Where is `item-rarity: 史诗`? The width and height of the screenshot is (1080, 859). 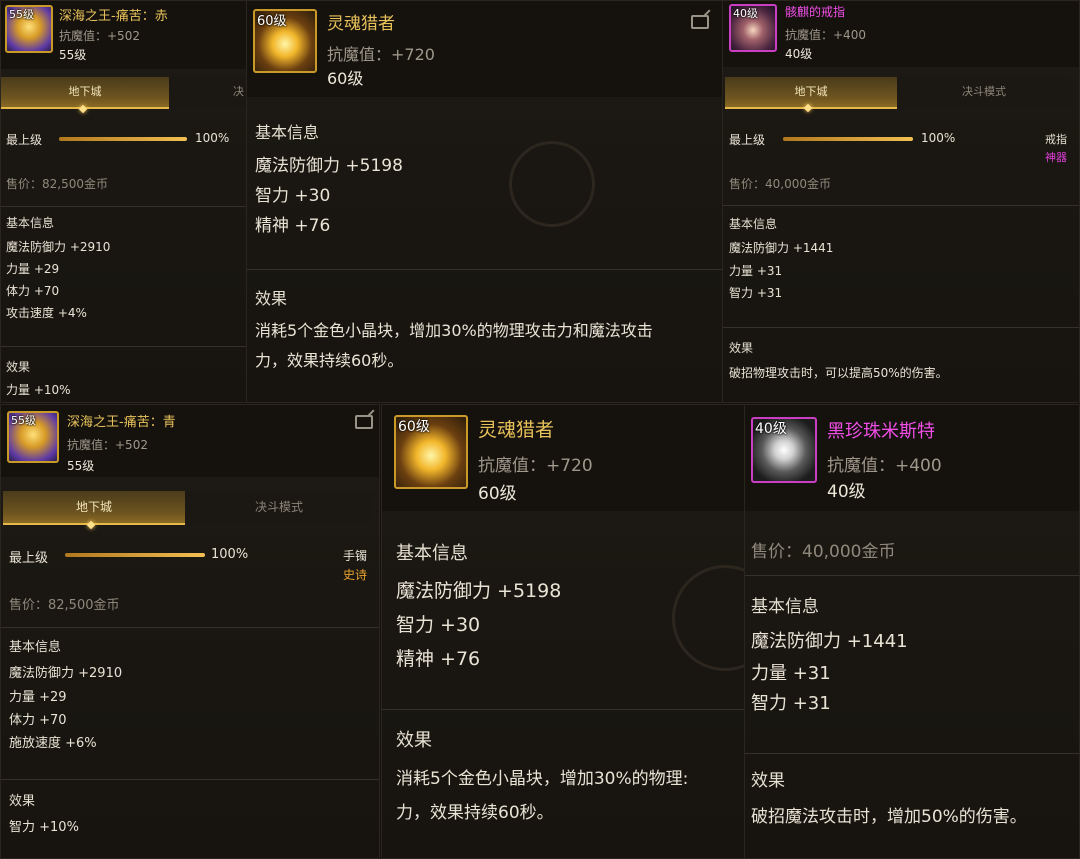
item-rarity: 史诗 is located at coordinates (355, 575).